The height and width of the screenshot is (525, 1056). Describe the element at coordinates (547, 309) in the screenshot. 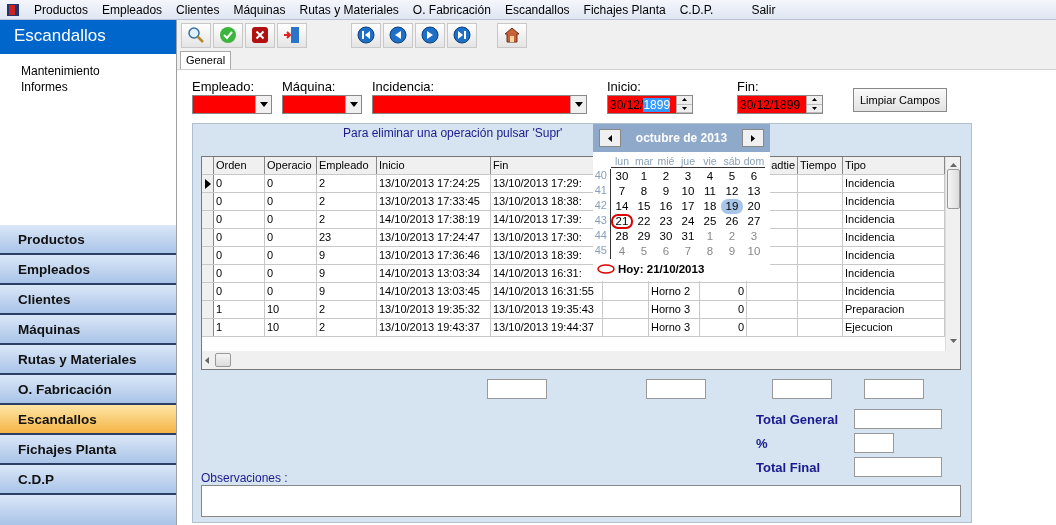

I see `table-cell: 13/10/2013 19:35:43` at that location.